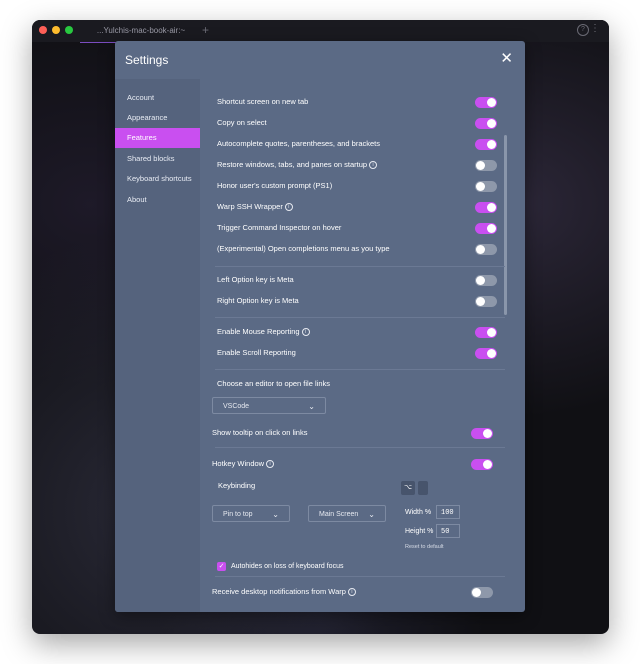 The image size is (640, 664). What do you see at coordinates (506, 59) in the screenshot?
I see `close-icon: ✕` at bounding box center [506, 59].